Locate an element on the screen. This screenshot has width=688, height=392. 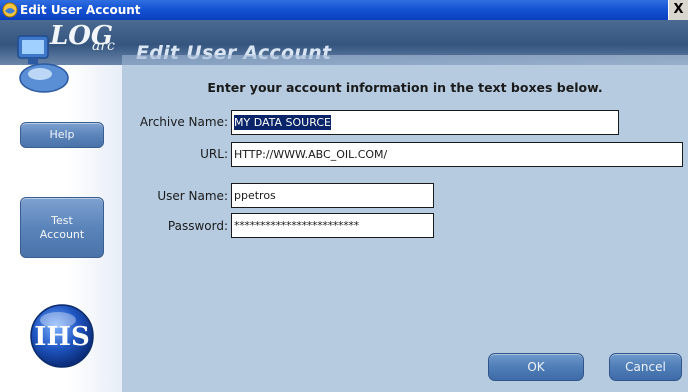
test-account-button: Test Account is located at coordinates (62, 227).